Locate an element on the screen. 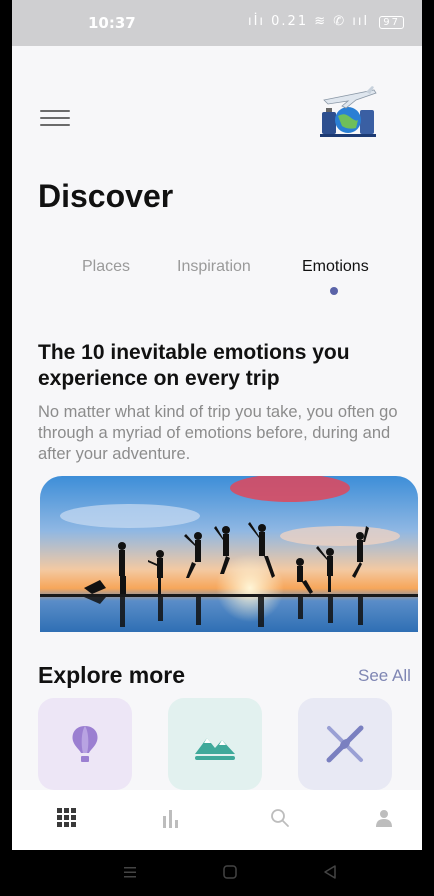 This screenshot has width=434, height=896. category-card-kayak is located at coordinates (345, 744).